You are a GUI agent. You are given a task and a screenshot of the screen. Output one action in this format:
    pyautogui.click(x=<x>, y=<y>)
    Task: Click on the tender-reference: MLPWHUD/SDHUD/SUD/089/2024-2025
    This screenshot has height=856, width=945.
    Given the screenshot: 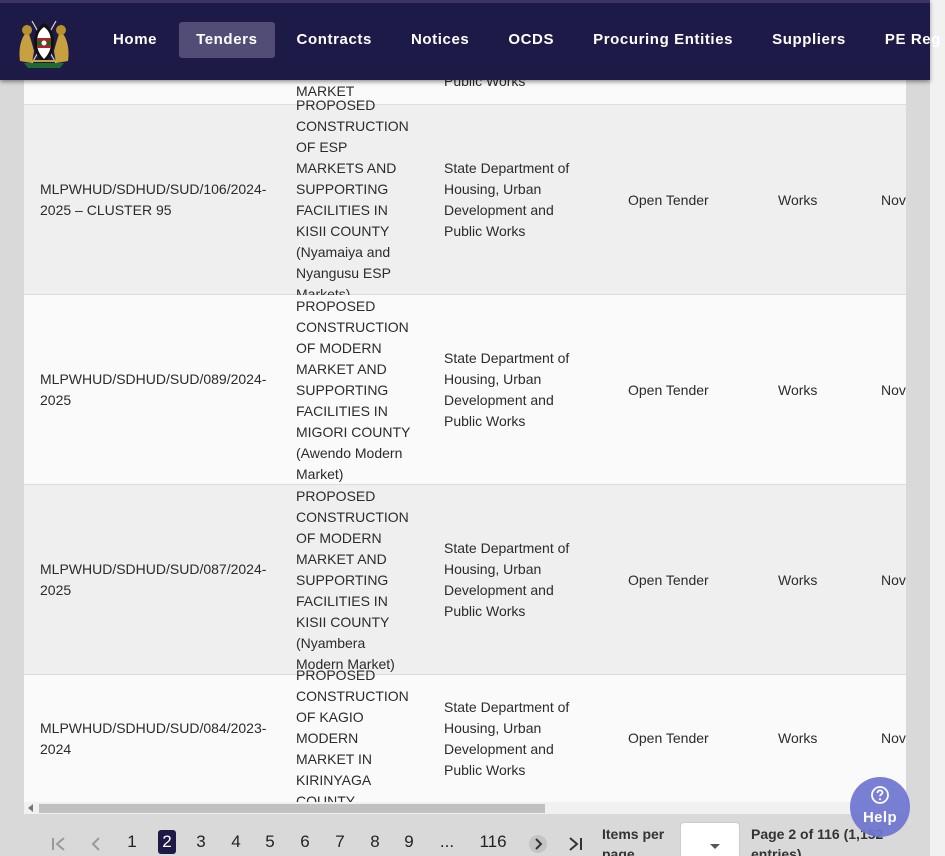 What is the action you would take?
    pyautogui.click(x=153, y=389)
    